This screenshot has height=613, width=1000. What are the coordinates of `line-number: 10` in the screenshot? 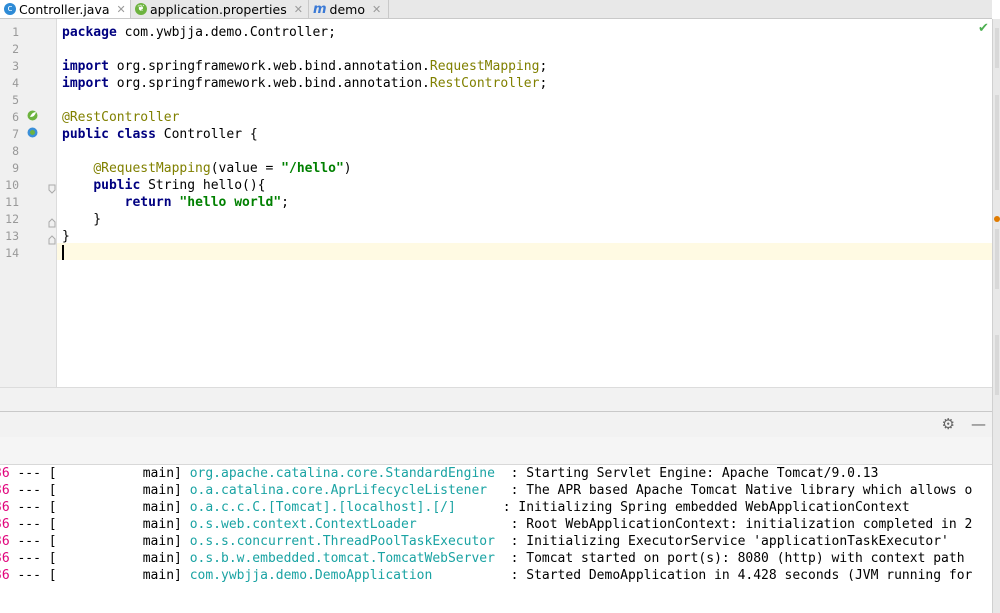 It's located at (12, 185).